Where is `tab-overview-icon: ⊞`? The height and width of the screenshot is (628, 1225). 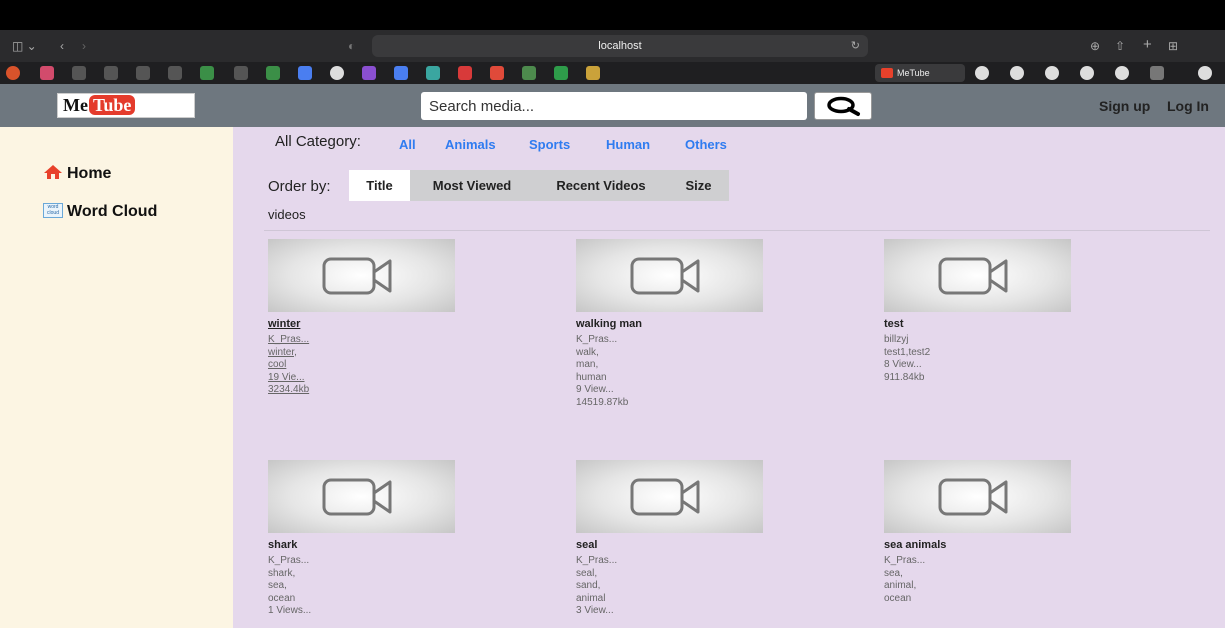 tab-overview-icon: ⊞ is located at coordinates (1173, 46).